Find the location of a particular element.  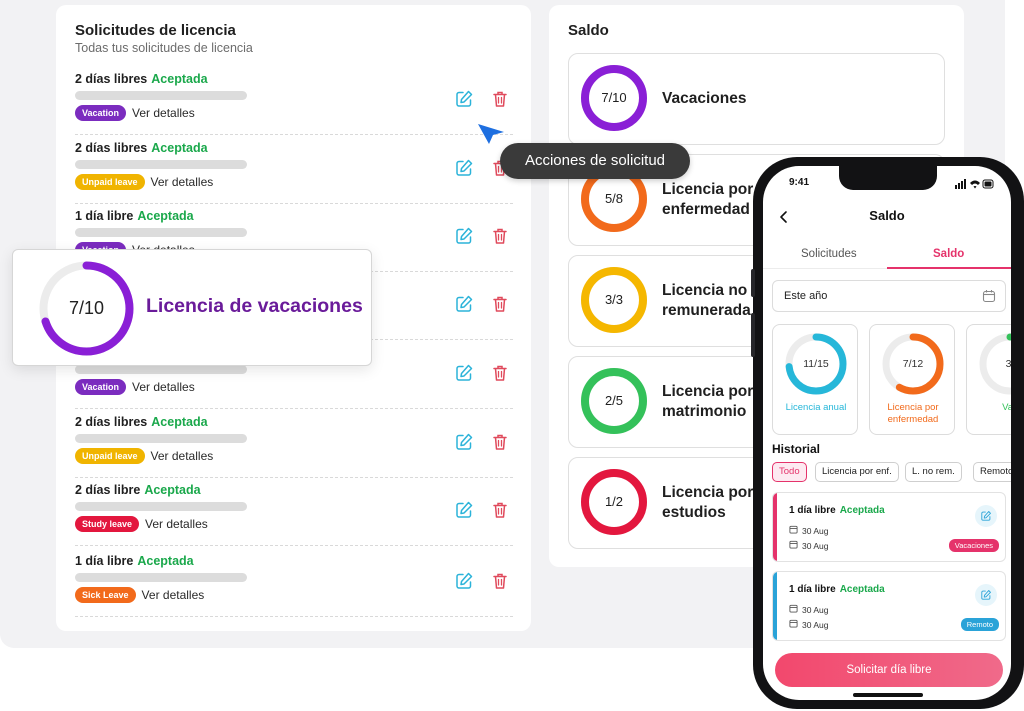

phone-title: Saldo is located at coordinates (887, 215).